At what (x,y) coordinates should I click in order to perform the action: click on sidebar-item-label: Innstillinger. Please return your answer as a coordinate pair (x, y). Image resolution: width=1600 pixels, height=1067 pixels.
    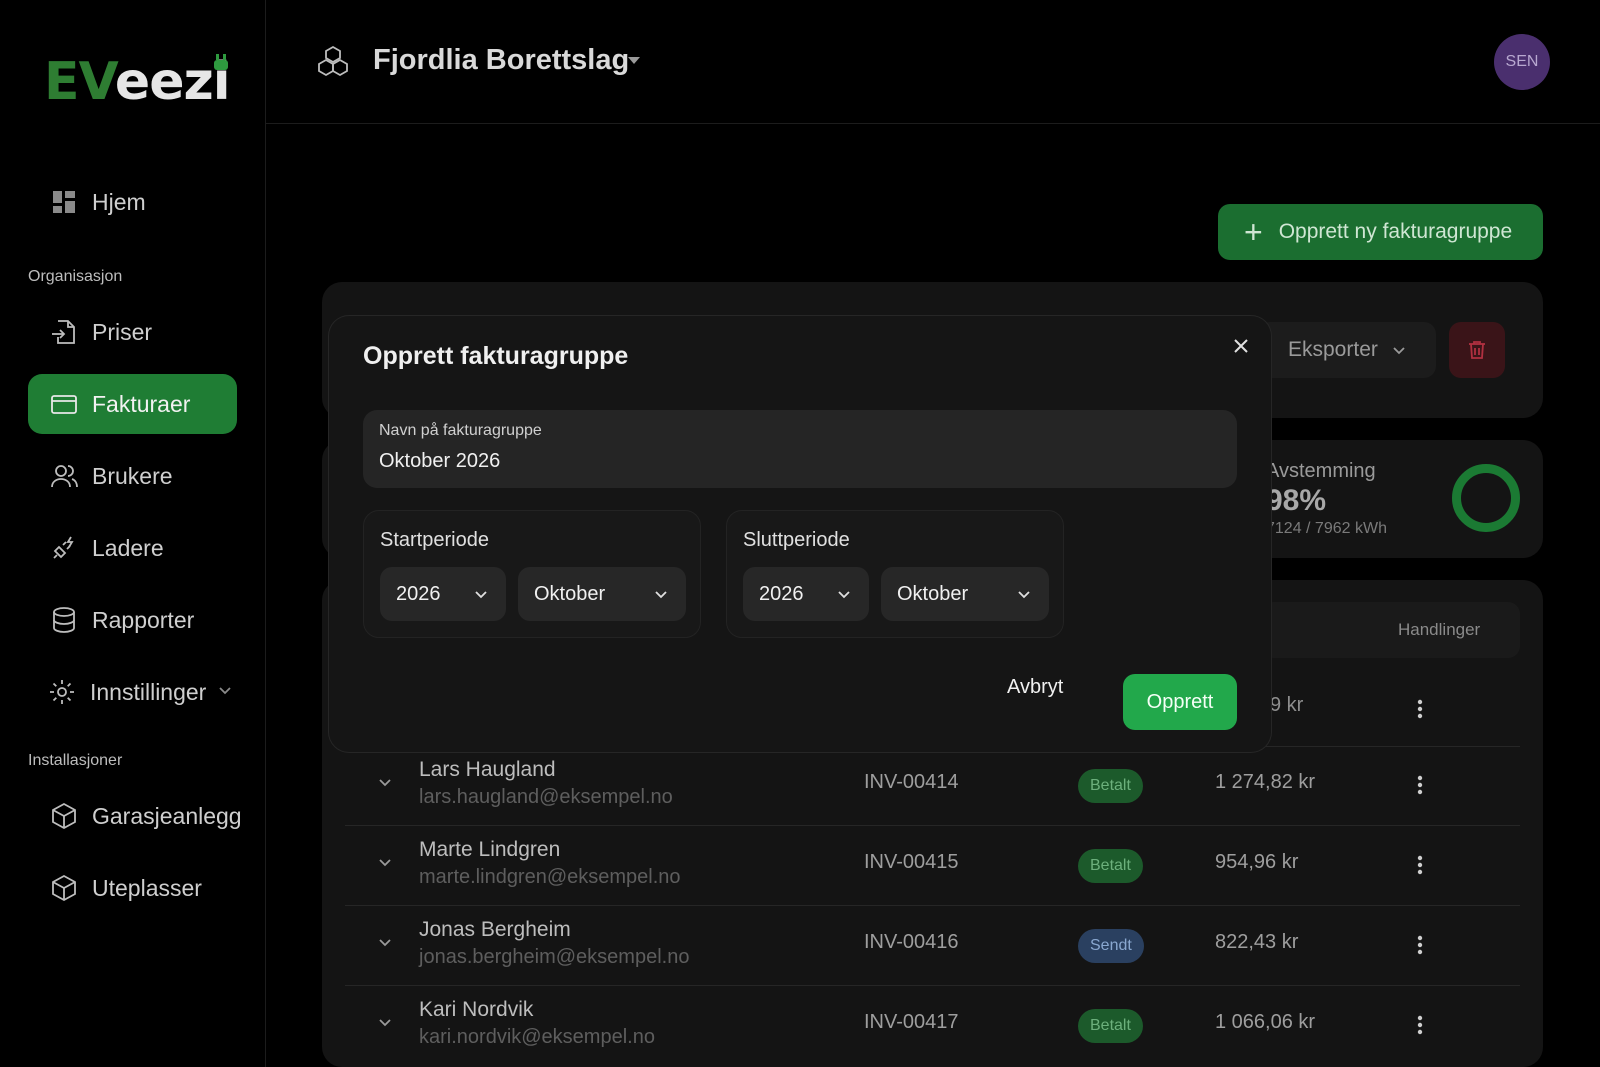
    Looking at the image, I should click on (148, 691).